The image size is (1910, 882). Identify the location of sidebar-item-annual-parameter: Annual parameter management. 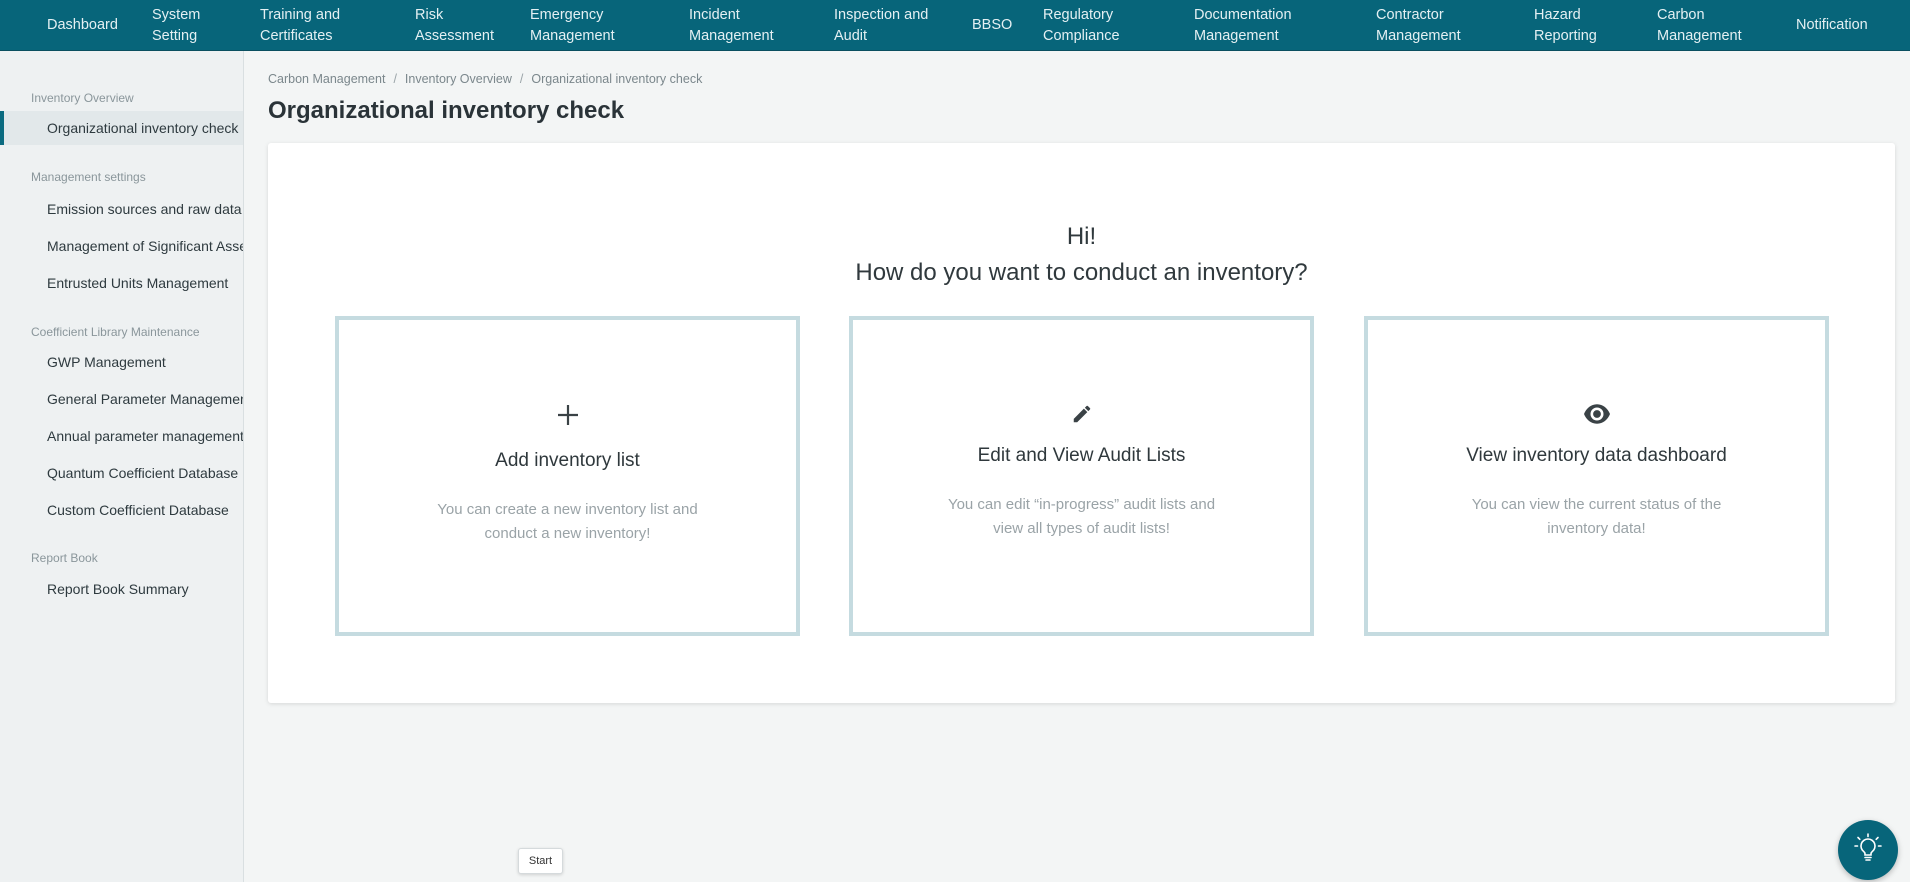
(121, 436).